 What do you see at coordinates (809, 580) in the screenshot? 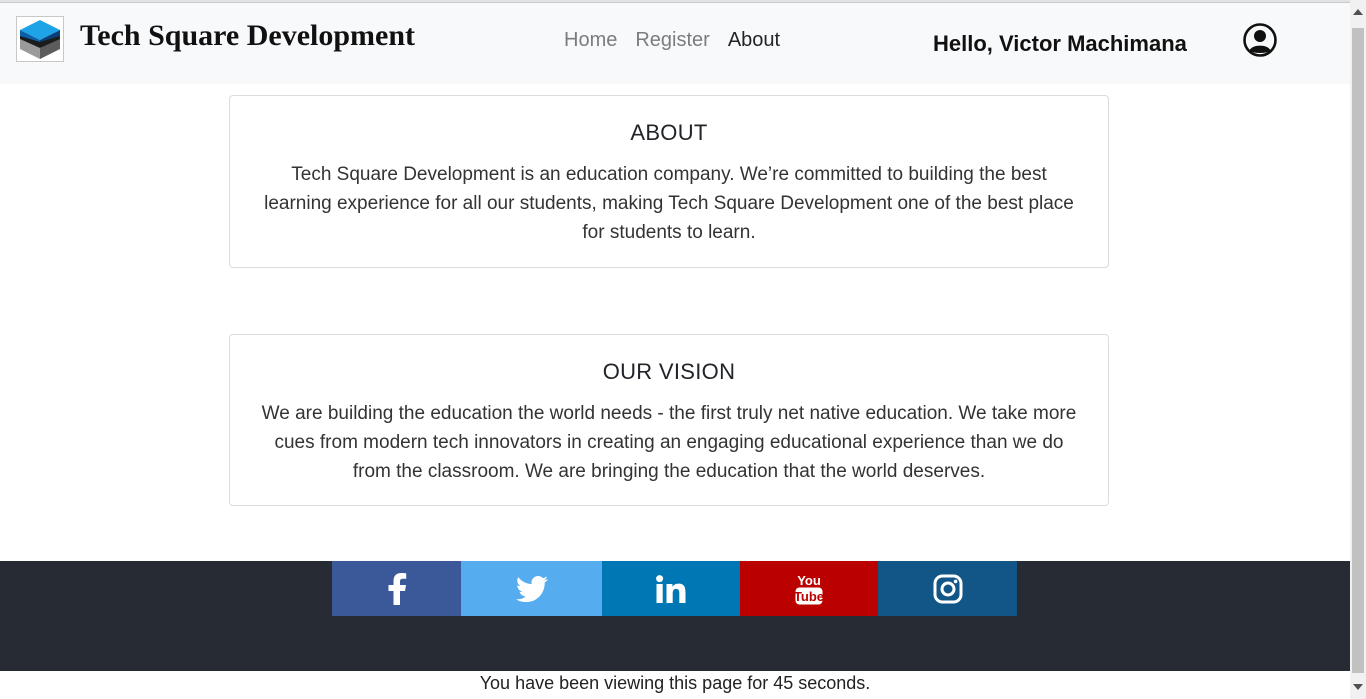
I see `svg-text: You` at bounding box center [809, 580].